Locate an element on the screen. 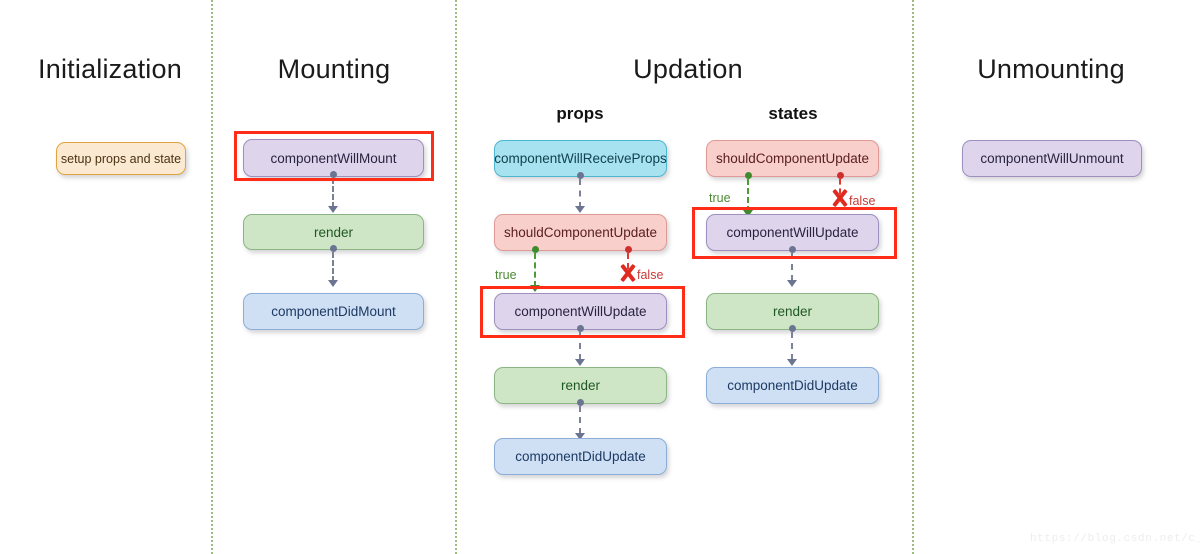 Image resolution: width=1200 pixels, height=554 pixels. branch-dot-props-false is located at coordinates (628, 249).